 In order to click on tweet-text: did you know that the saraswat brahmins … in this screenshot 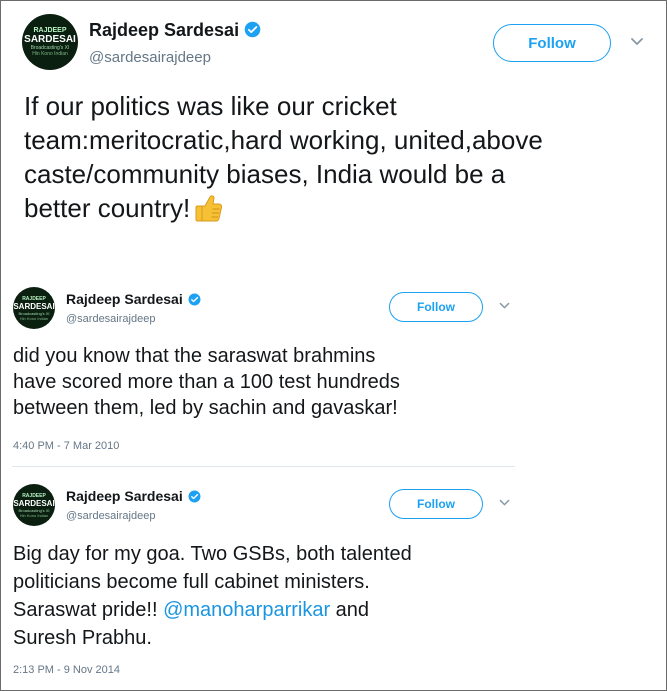, I will do `click(206, 382)`.